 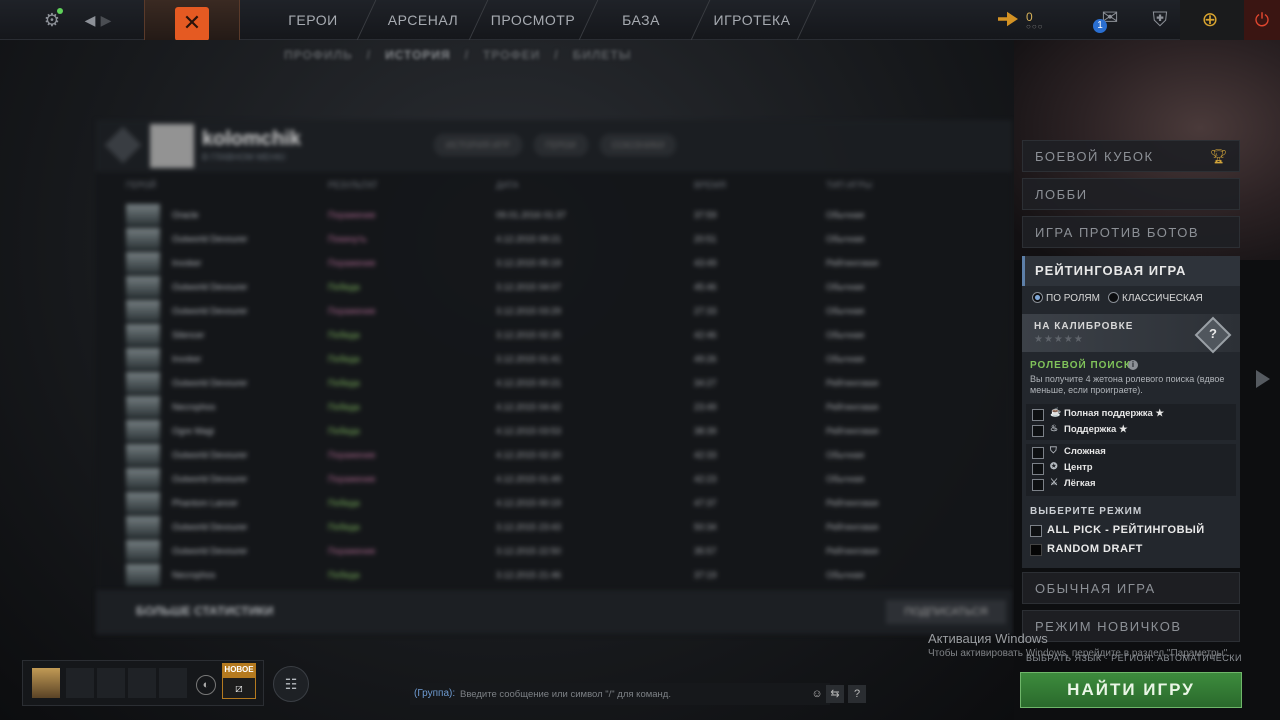 What do you see at coordinates (946, 612) in the screenshot?
I see `subscribe-button: ПОДПИСАТЬСЯ` at bounding box center [946, 612].